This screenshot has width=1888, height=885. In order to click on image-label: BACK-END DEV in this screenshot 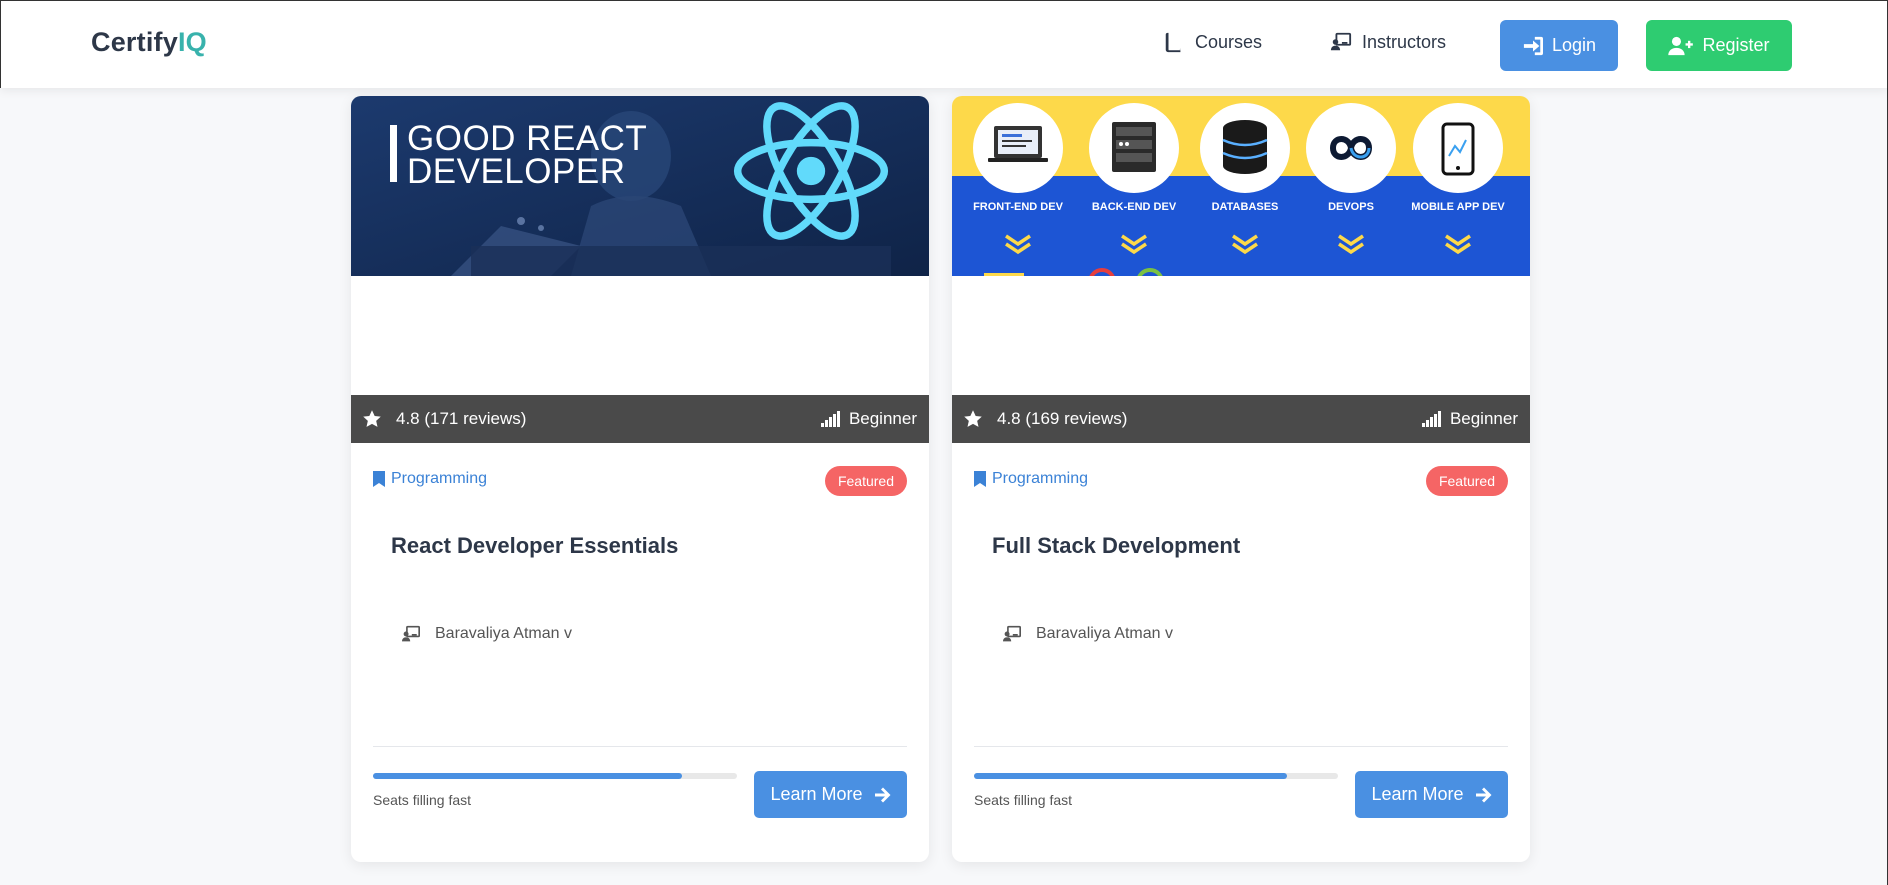, I will do `click(1134, 207)`.